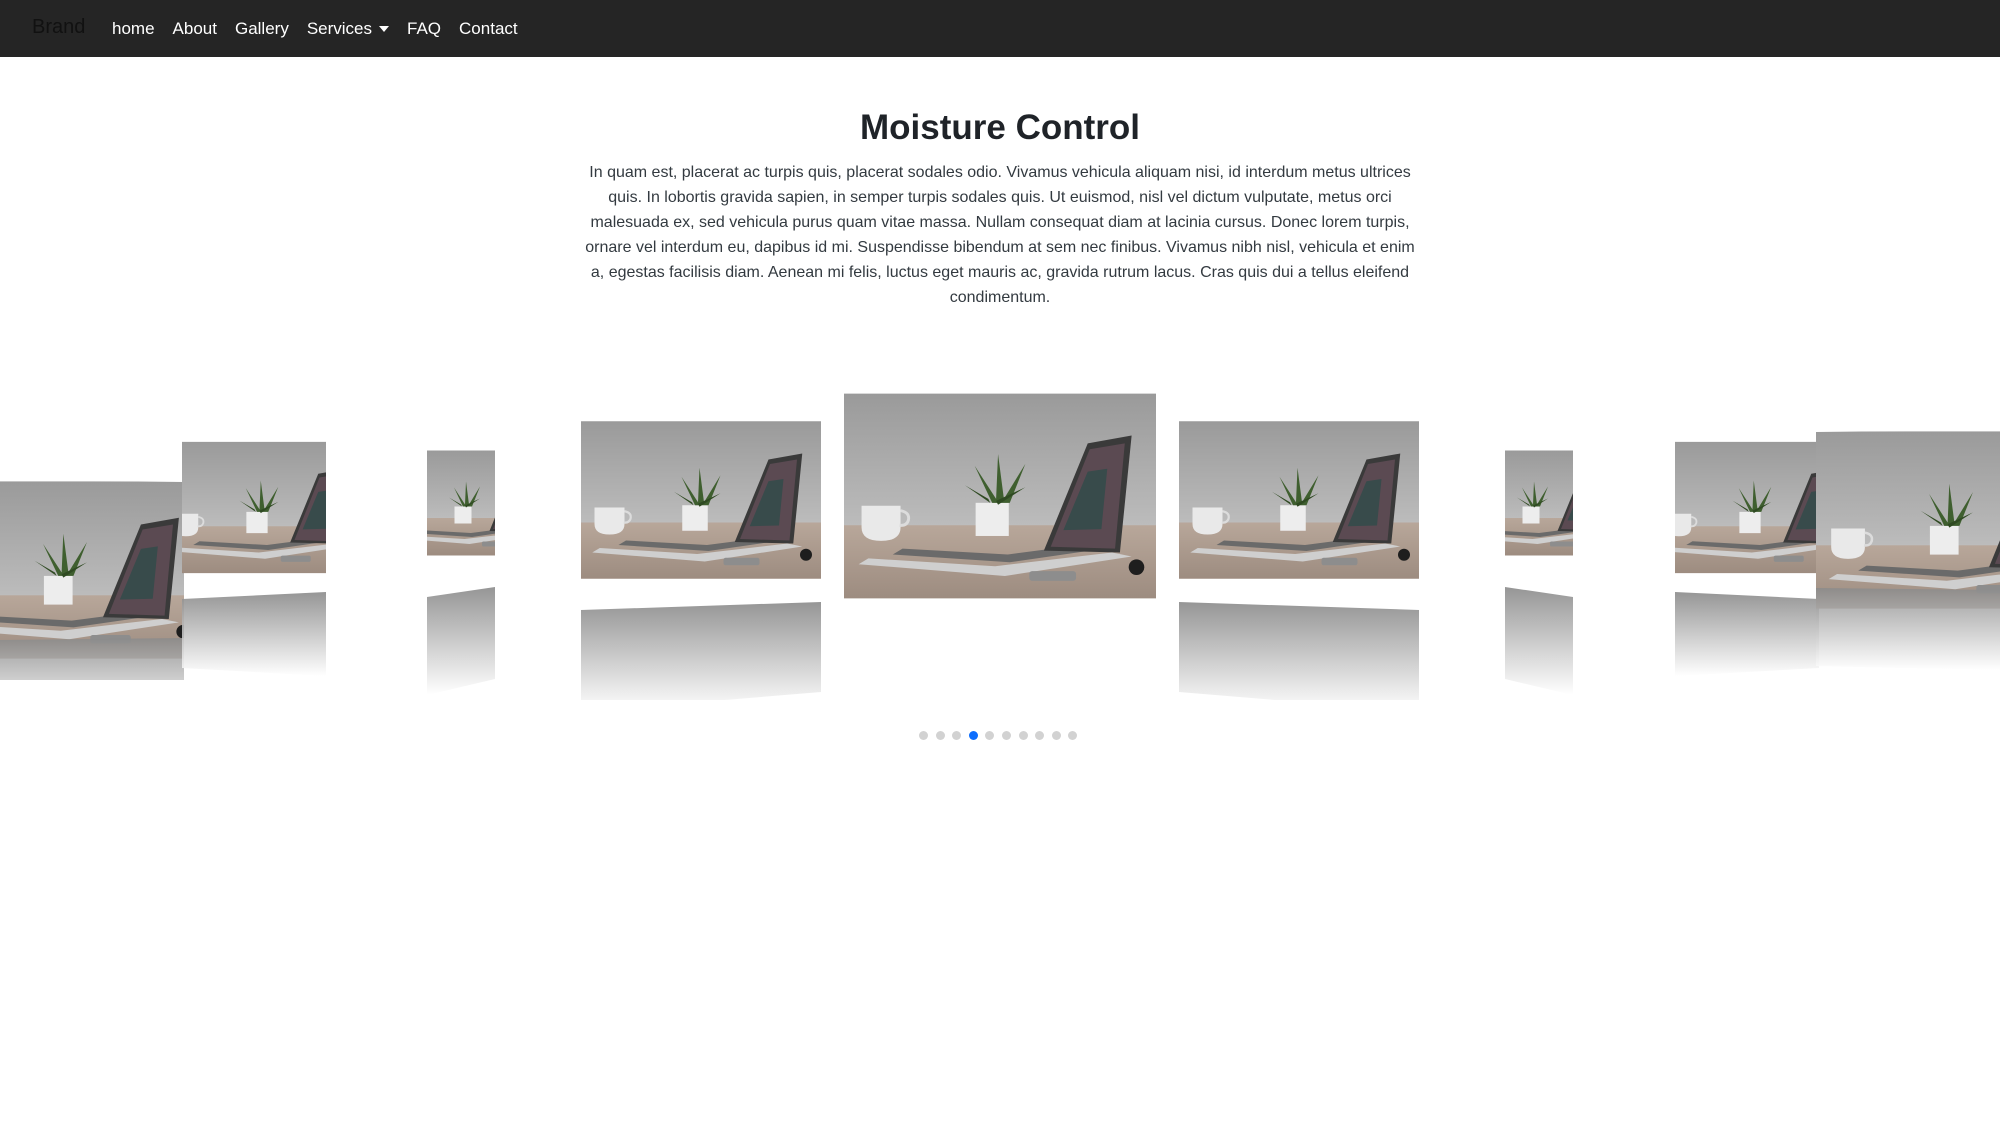  What do you see at coordinates (262, 29) in the screenshot?
I see `nav-link-gallery: Gallery` at bounding box center [262, 29].